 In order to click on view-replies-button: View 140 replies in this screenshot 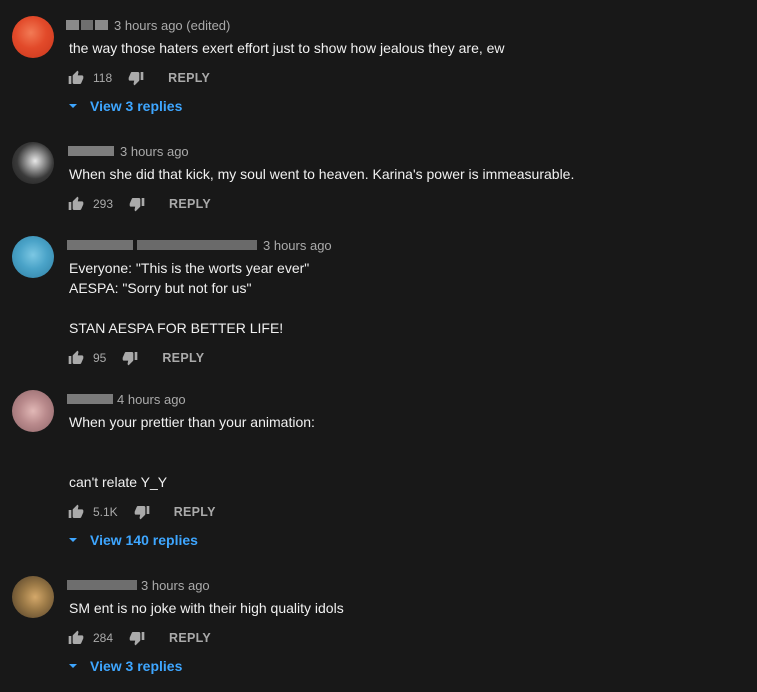, I will do `click(133, 540)`.